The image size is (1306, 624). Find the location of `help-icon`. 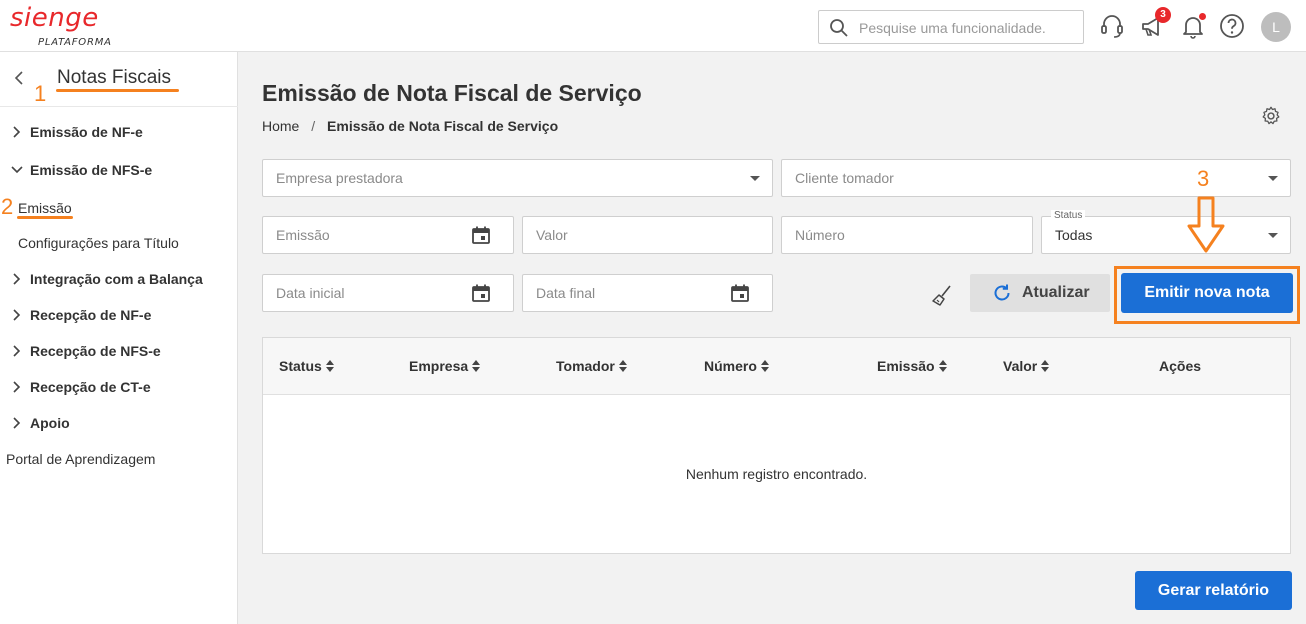

help-icon is located at coordinates (1232, 26).